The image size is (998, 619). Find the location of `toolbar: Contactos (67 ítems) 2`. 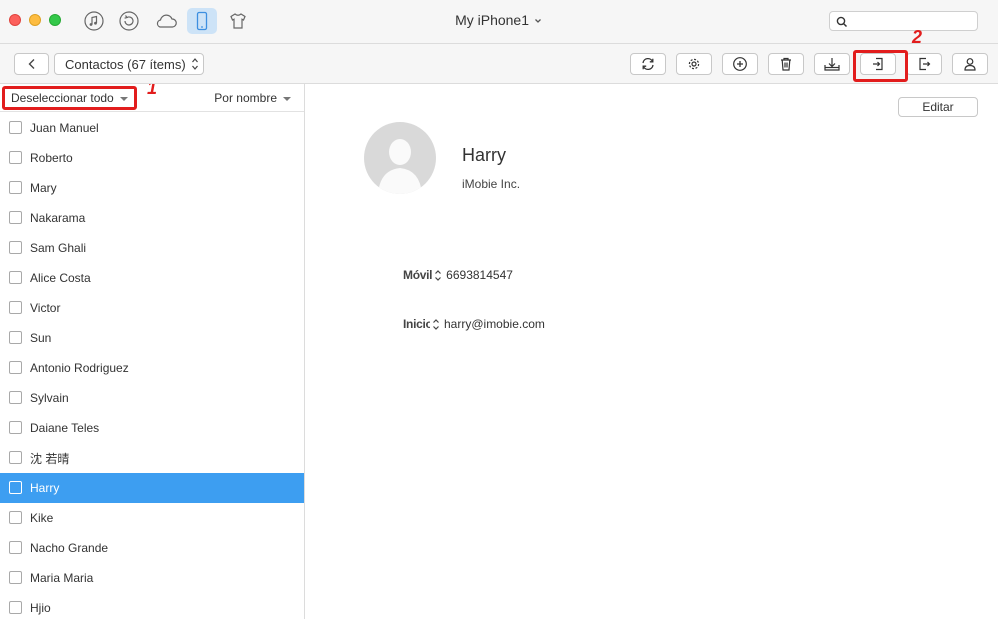

toolbar: Contactos (67 ítems) 2 is located at coordinates (499, 55).